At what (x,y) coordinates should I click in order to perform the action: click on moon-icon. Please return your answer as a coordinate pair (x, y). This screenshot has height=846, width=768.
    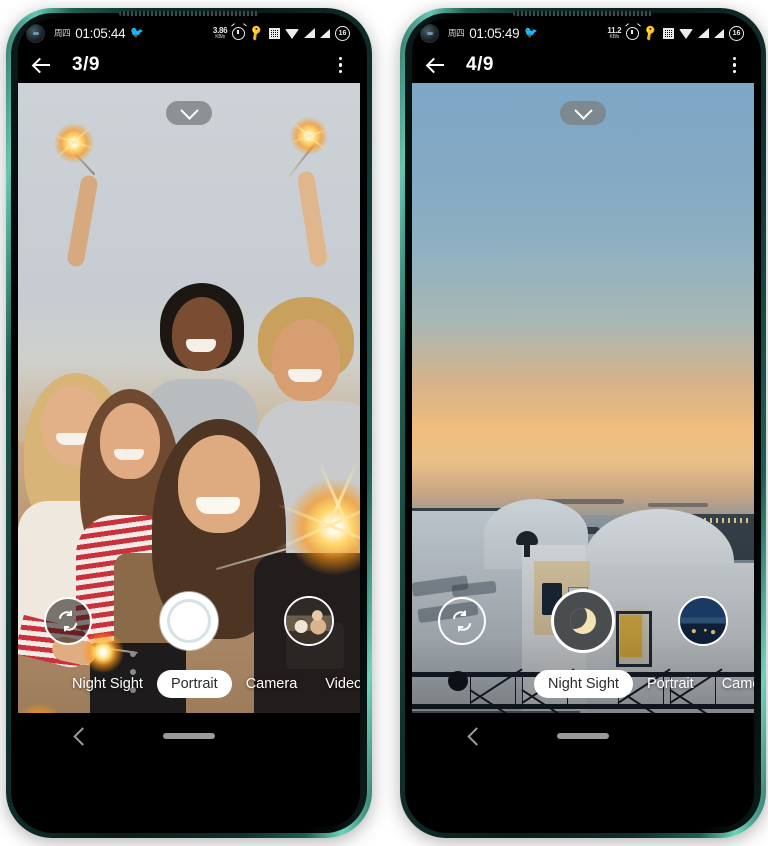
    Looking at the image, I should click on (583, 621).